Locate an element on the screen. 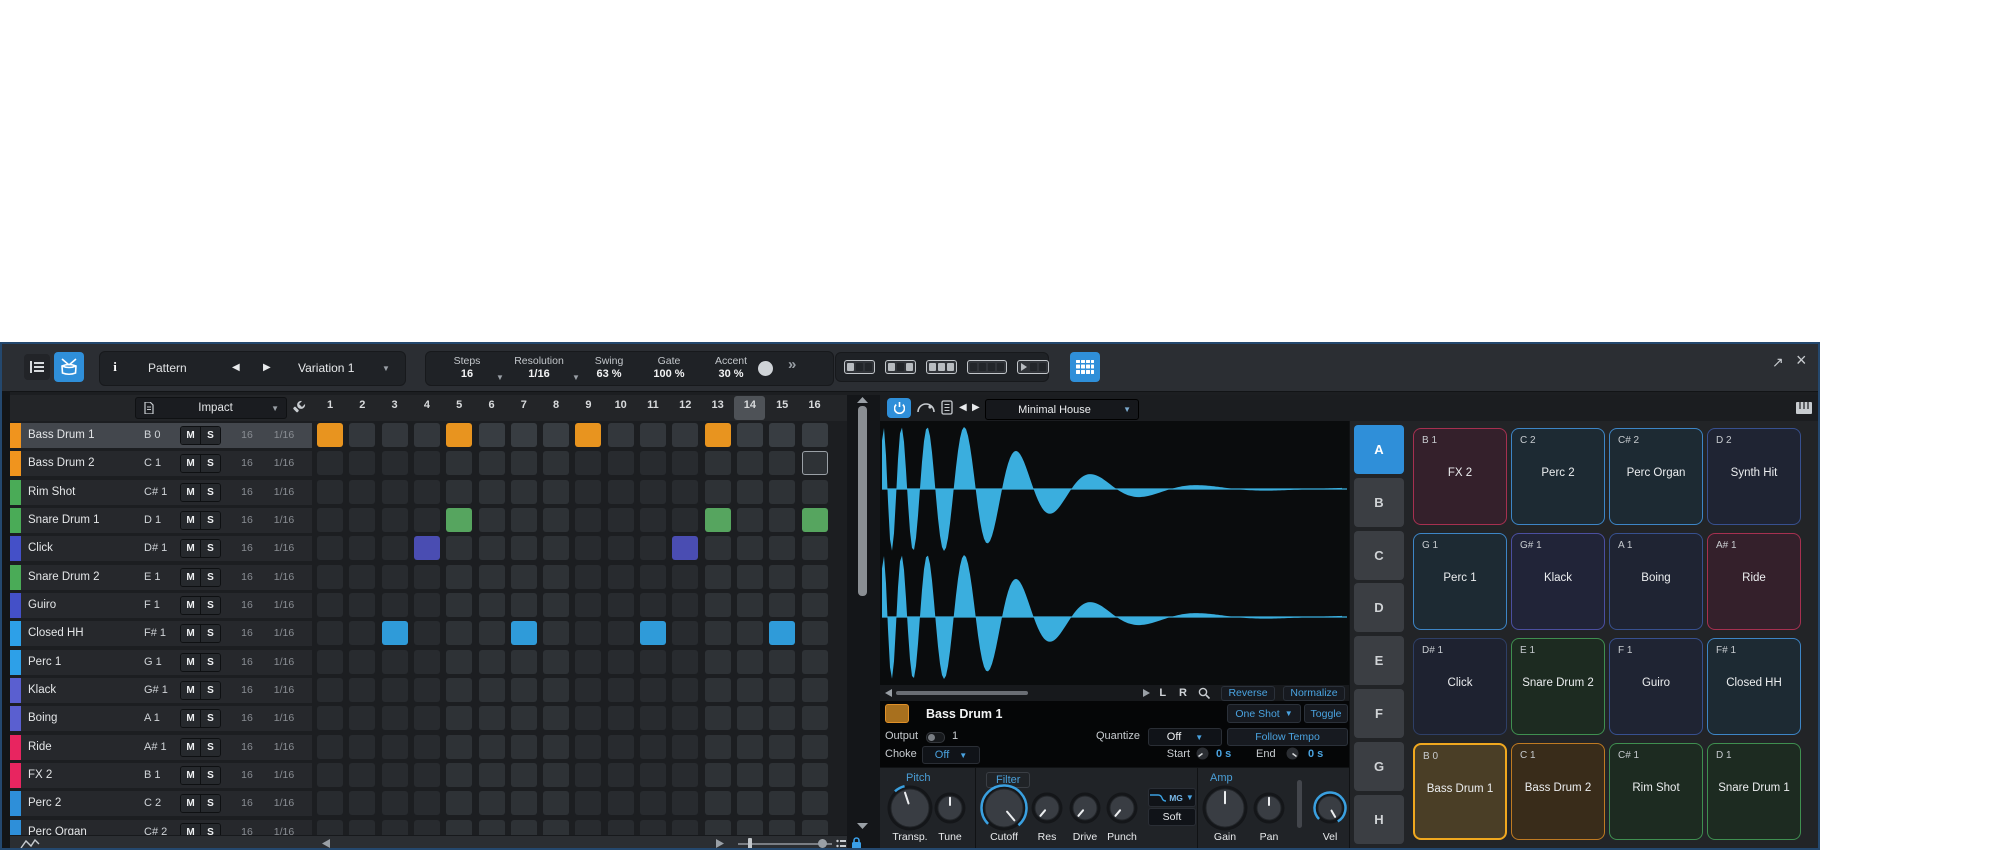 The width and height of the screenshot is (2000, 857). pad-bass-drum-2: C 1 Bass Drum 2 is located at coordinates (1558, 791).